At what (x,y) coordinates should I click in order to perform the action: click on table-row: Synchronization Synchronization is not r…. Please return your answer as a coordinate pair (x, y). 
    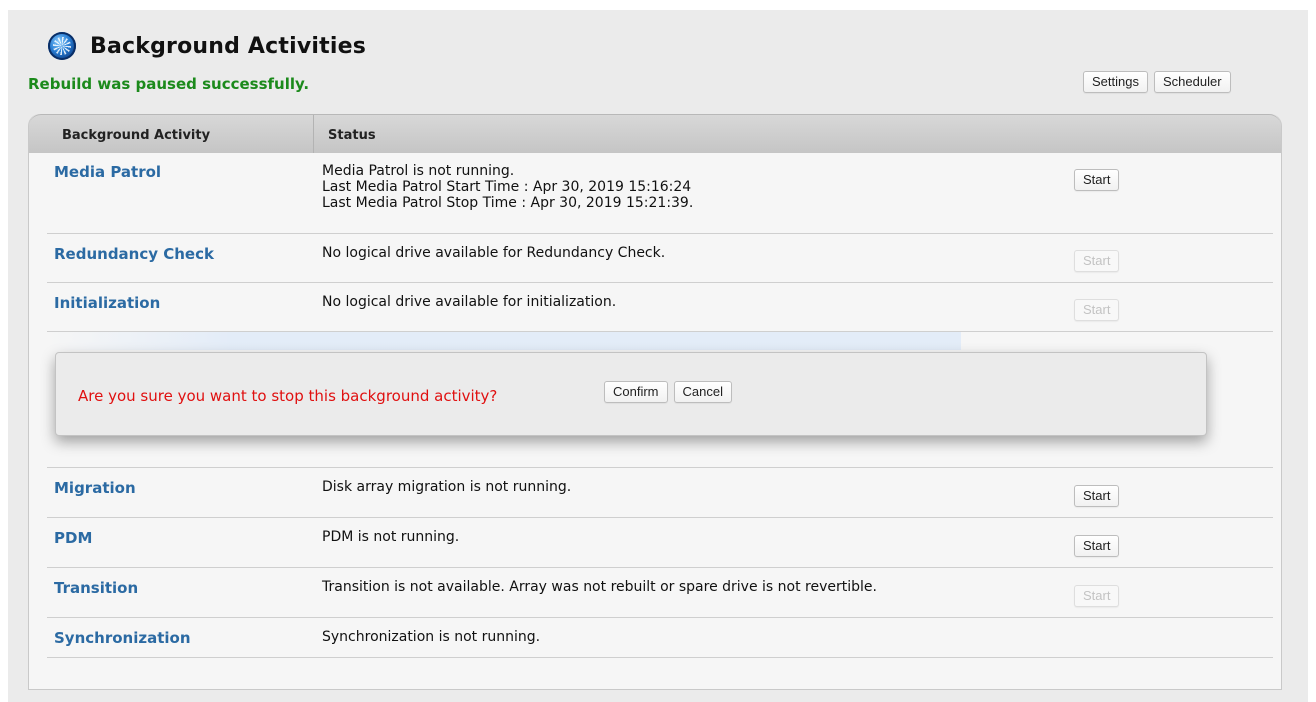
    Looking at the image, I should click on (660, 638).